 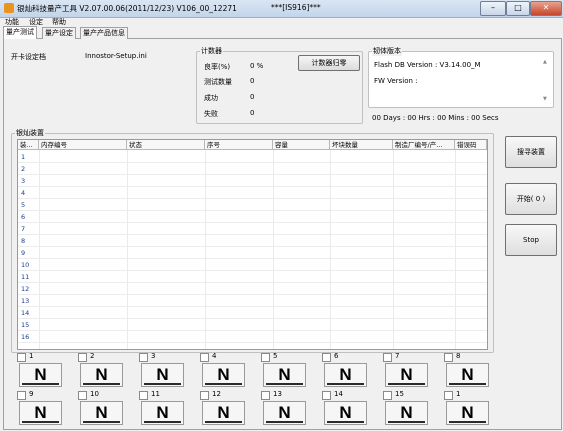 I want to click on slot-number: 8, so click(x=458, y=356).